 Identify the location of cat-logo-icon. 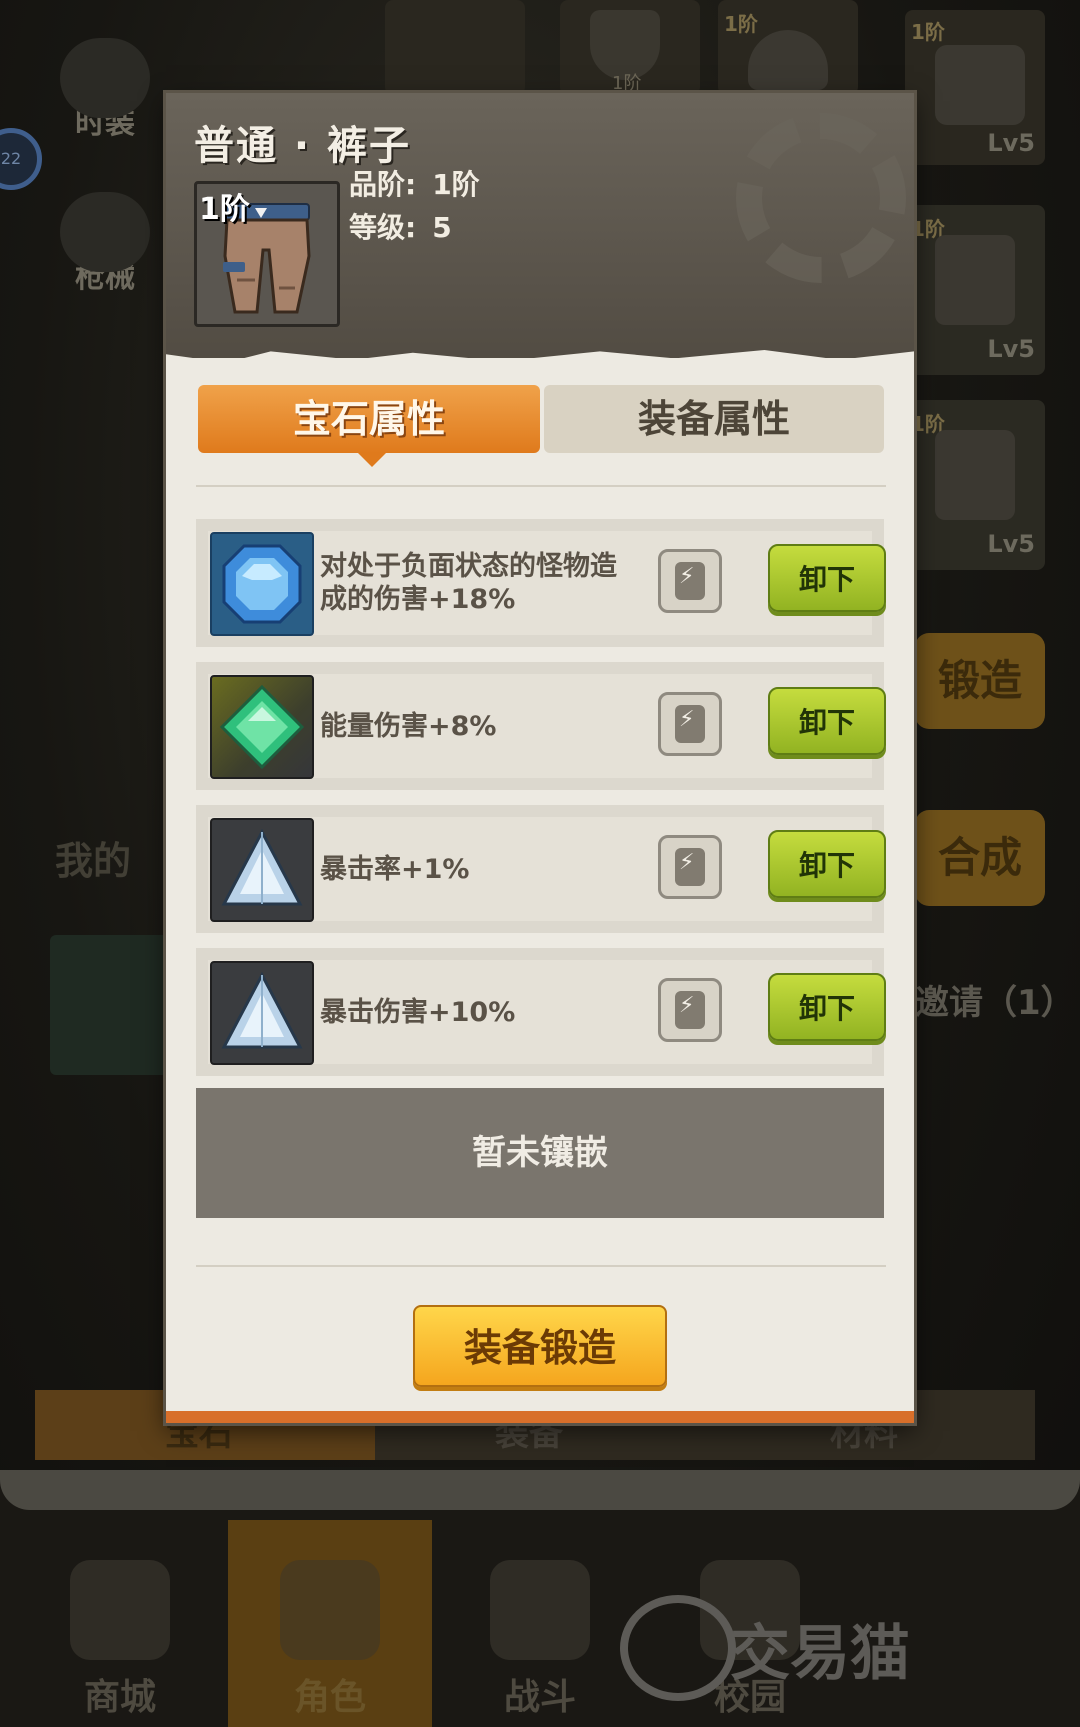
(678, 1648).